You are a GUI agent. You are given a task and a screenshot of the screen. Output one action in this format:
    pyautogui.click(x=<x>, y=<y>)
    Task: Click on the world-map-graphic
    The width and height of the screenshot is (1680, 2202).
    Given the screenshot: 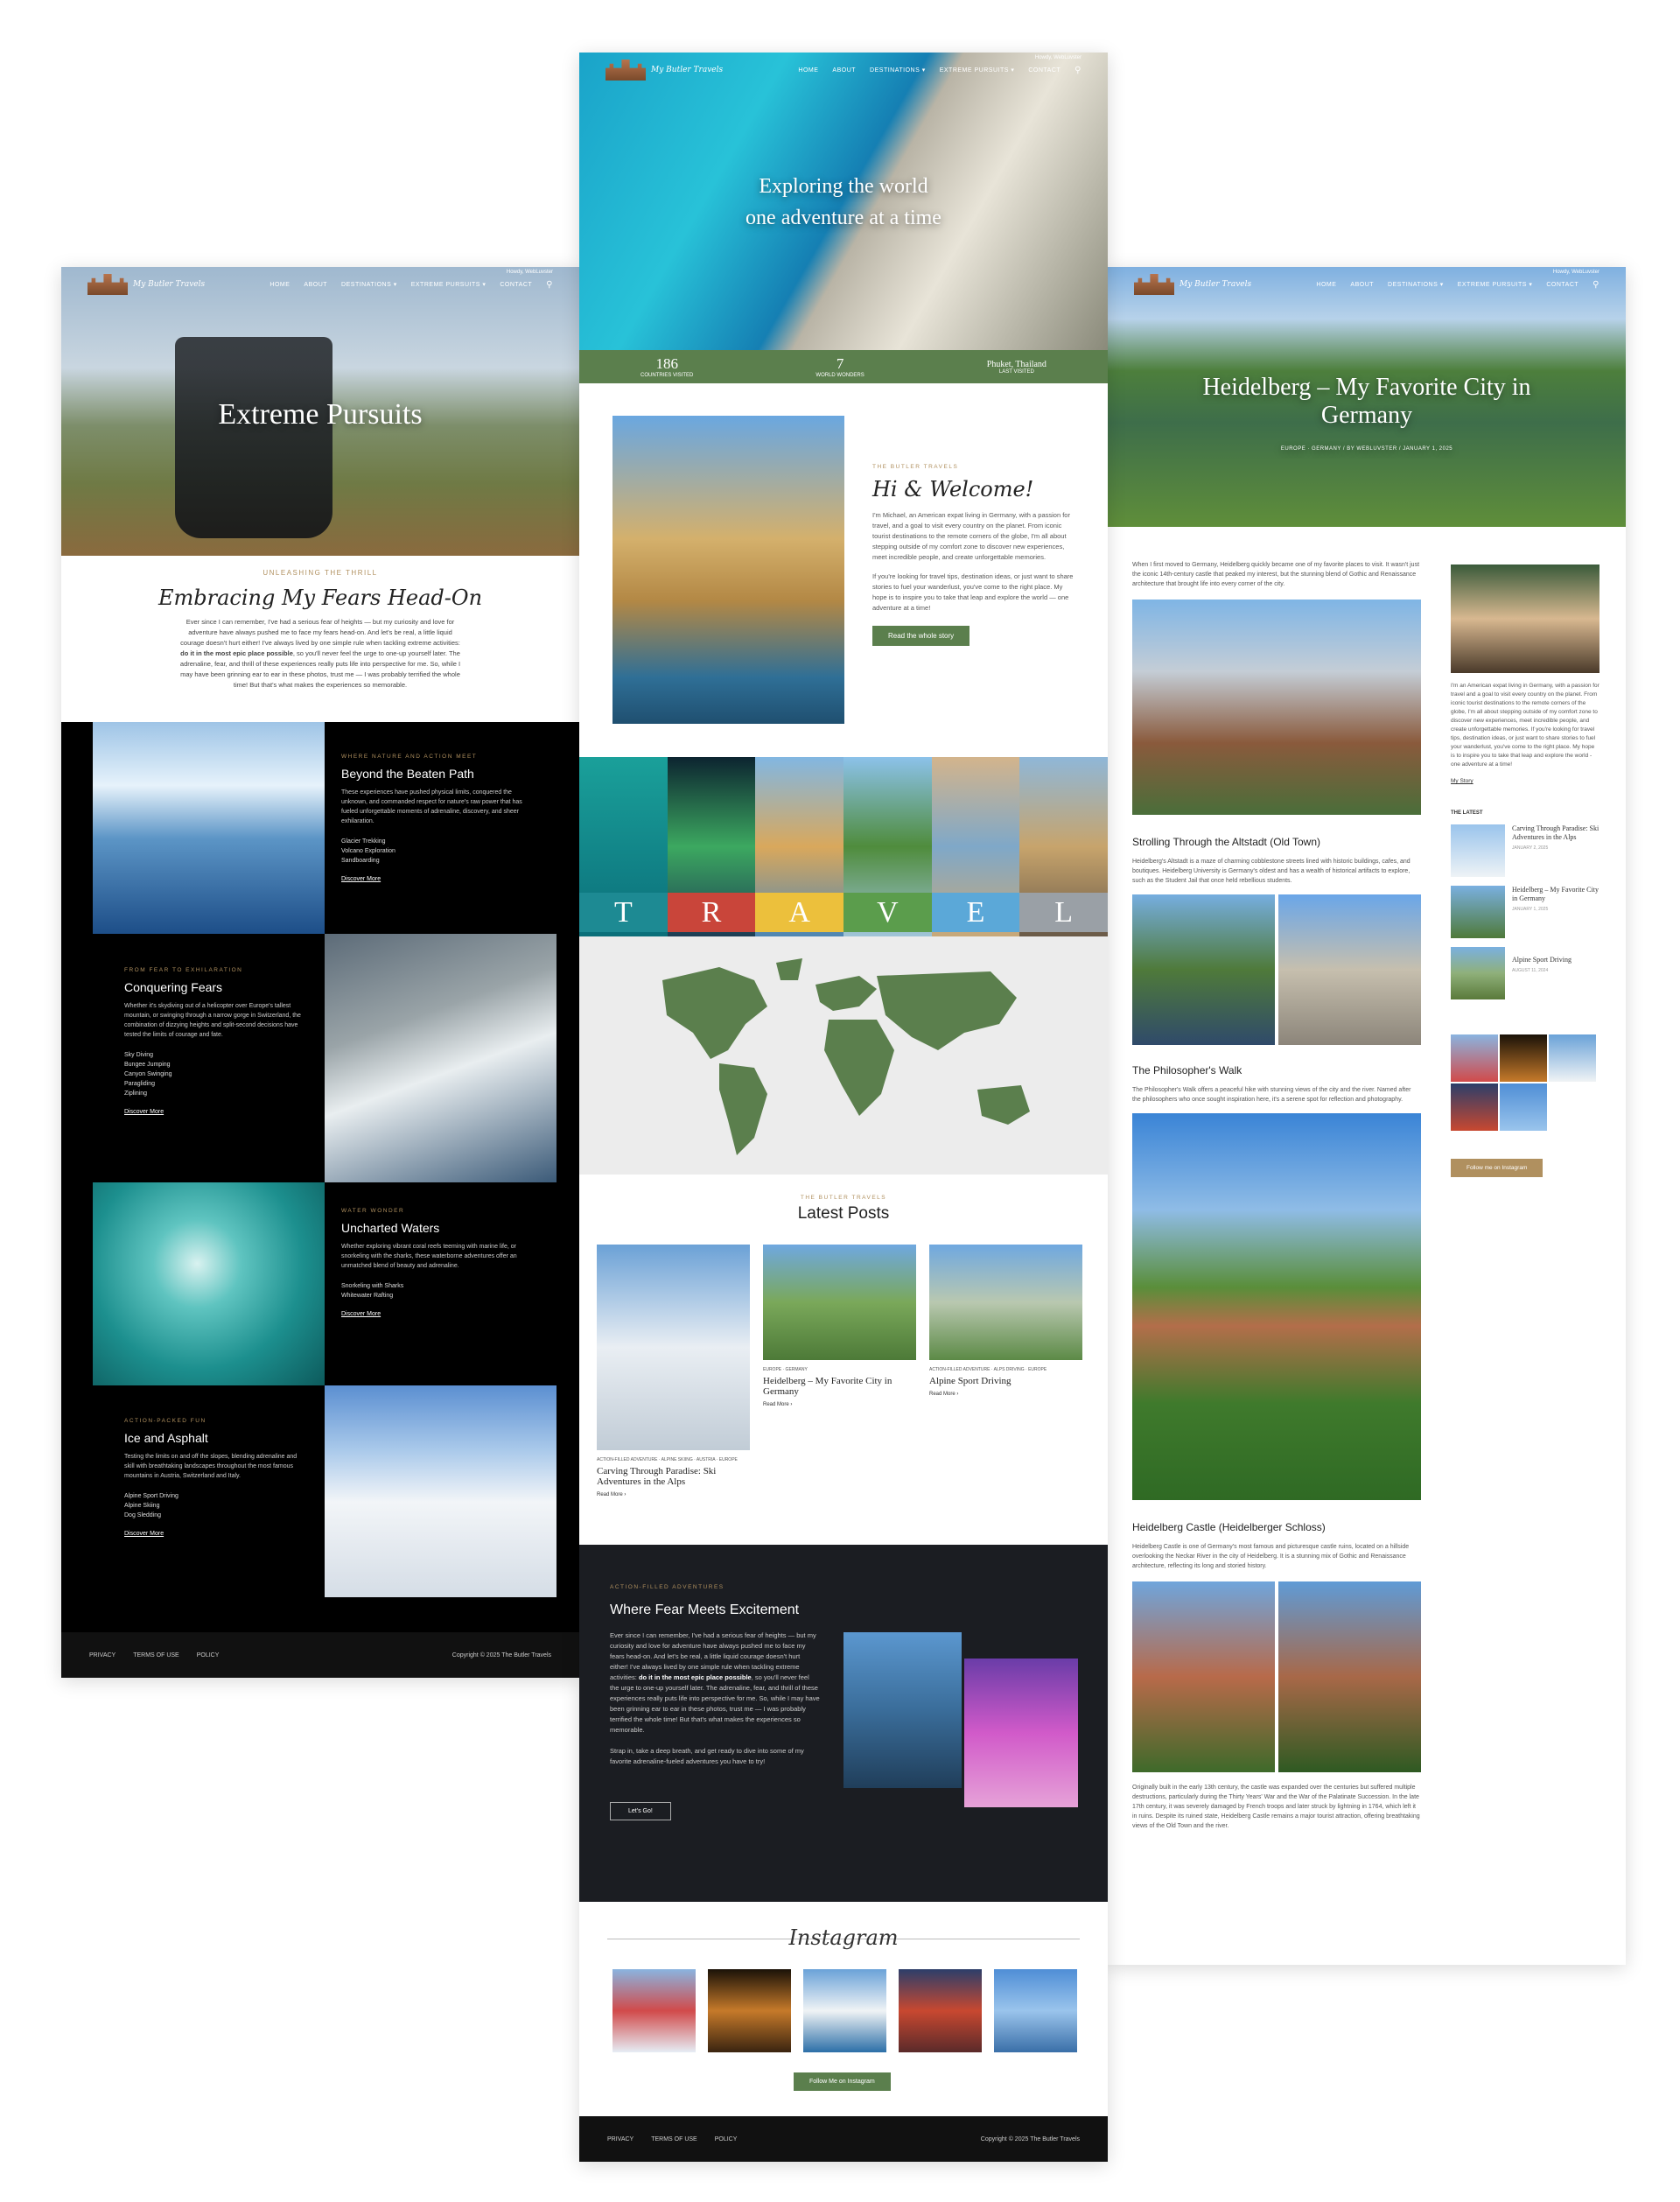 What is the action you would take?
    pyautogui.click(x=846, y=1056)
    